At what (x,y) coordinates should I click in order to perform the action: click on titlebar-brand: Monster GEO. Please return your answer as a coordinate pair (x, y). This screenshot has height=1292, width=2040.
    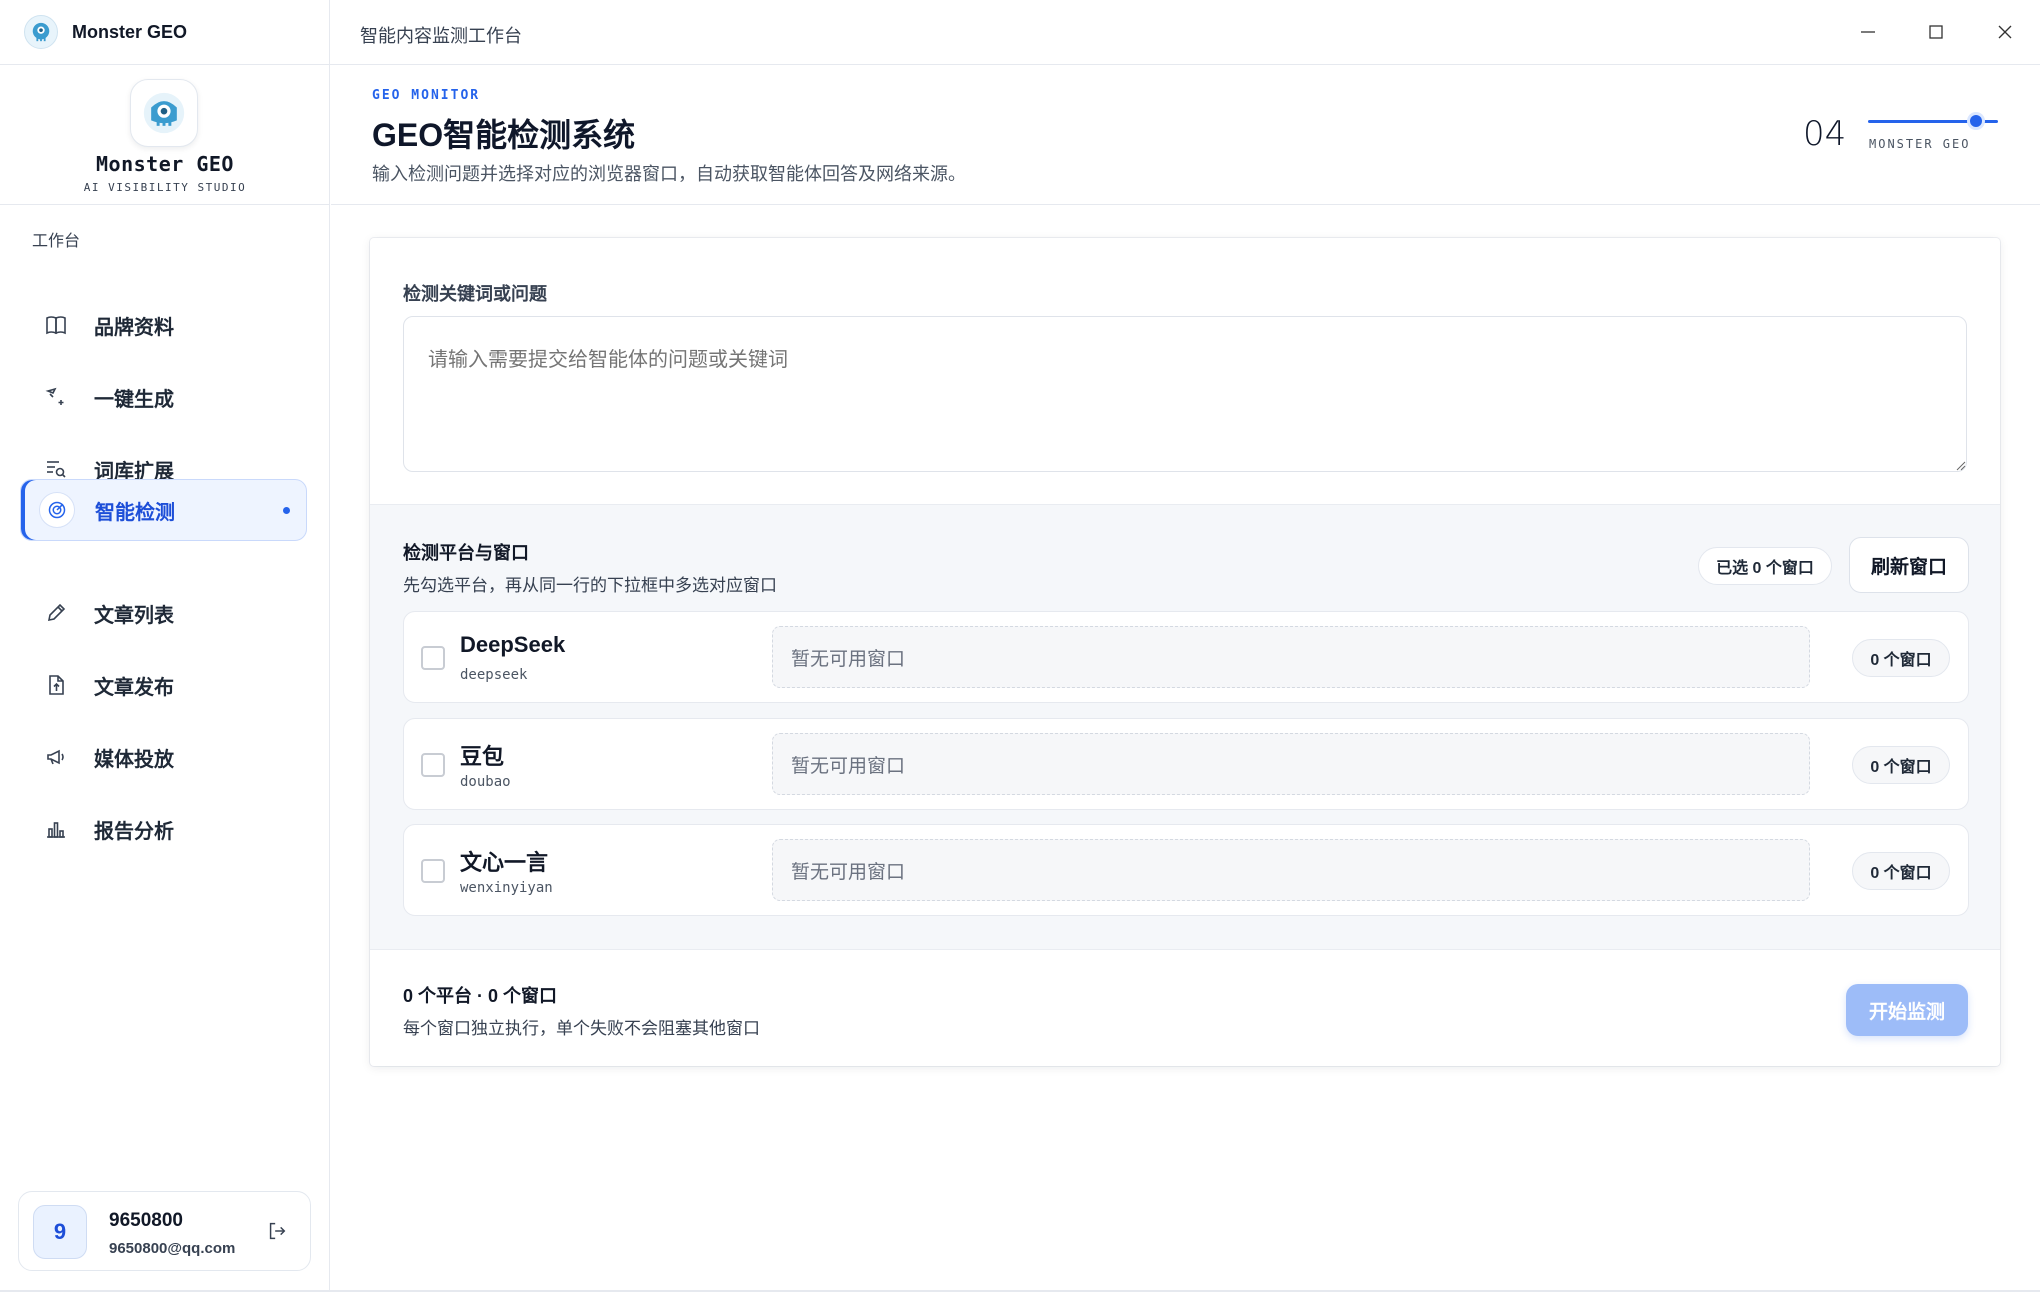
    Looking at the image, I should click on (165, 32).